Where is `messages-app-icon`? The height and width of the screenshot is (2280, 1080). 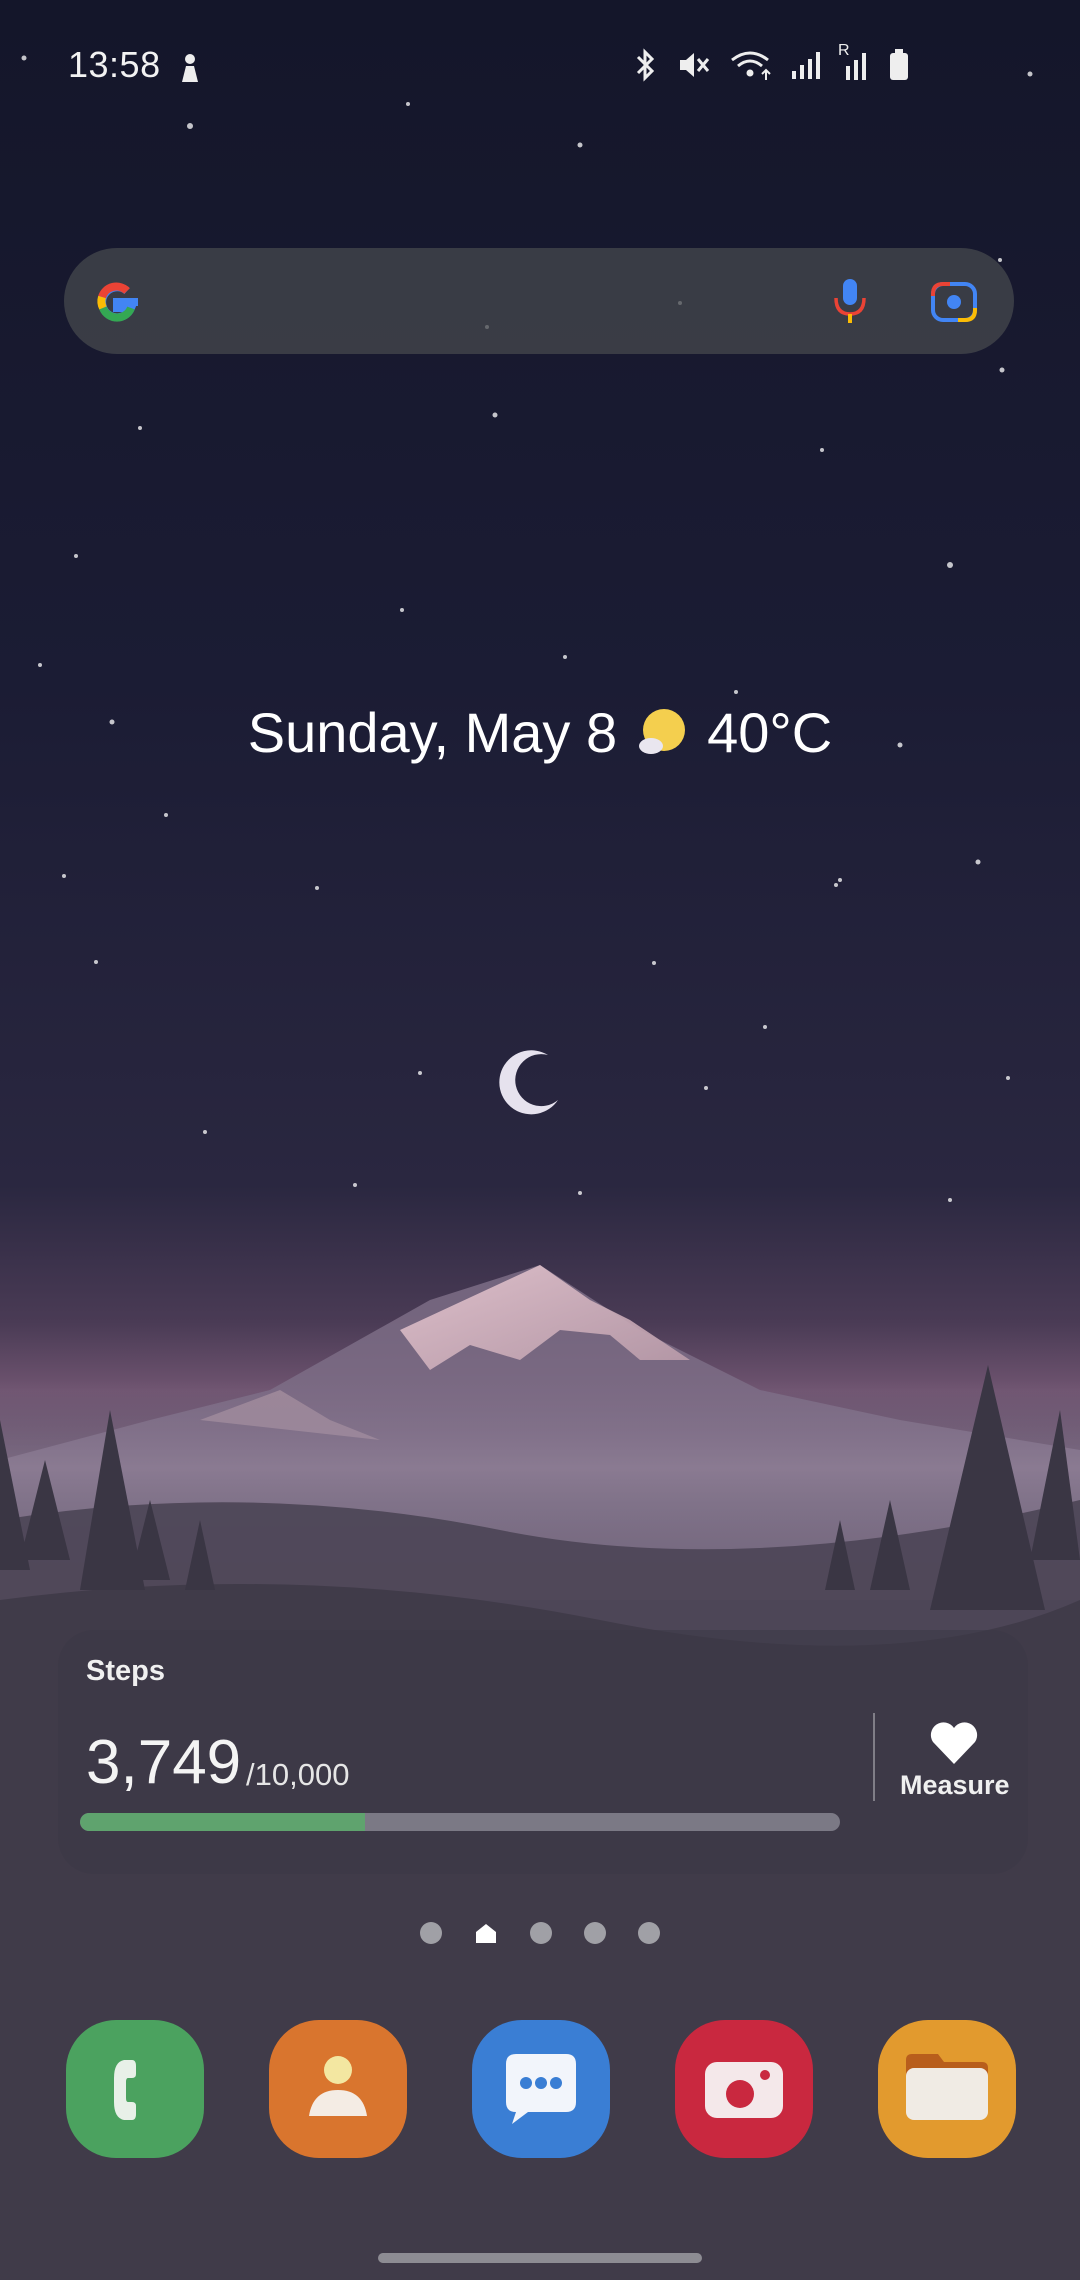 messages-app-icon is located at coordinates (541, 2089).